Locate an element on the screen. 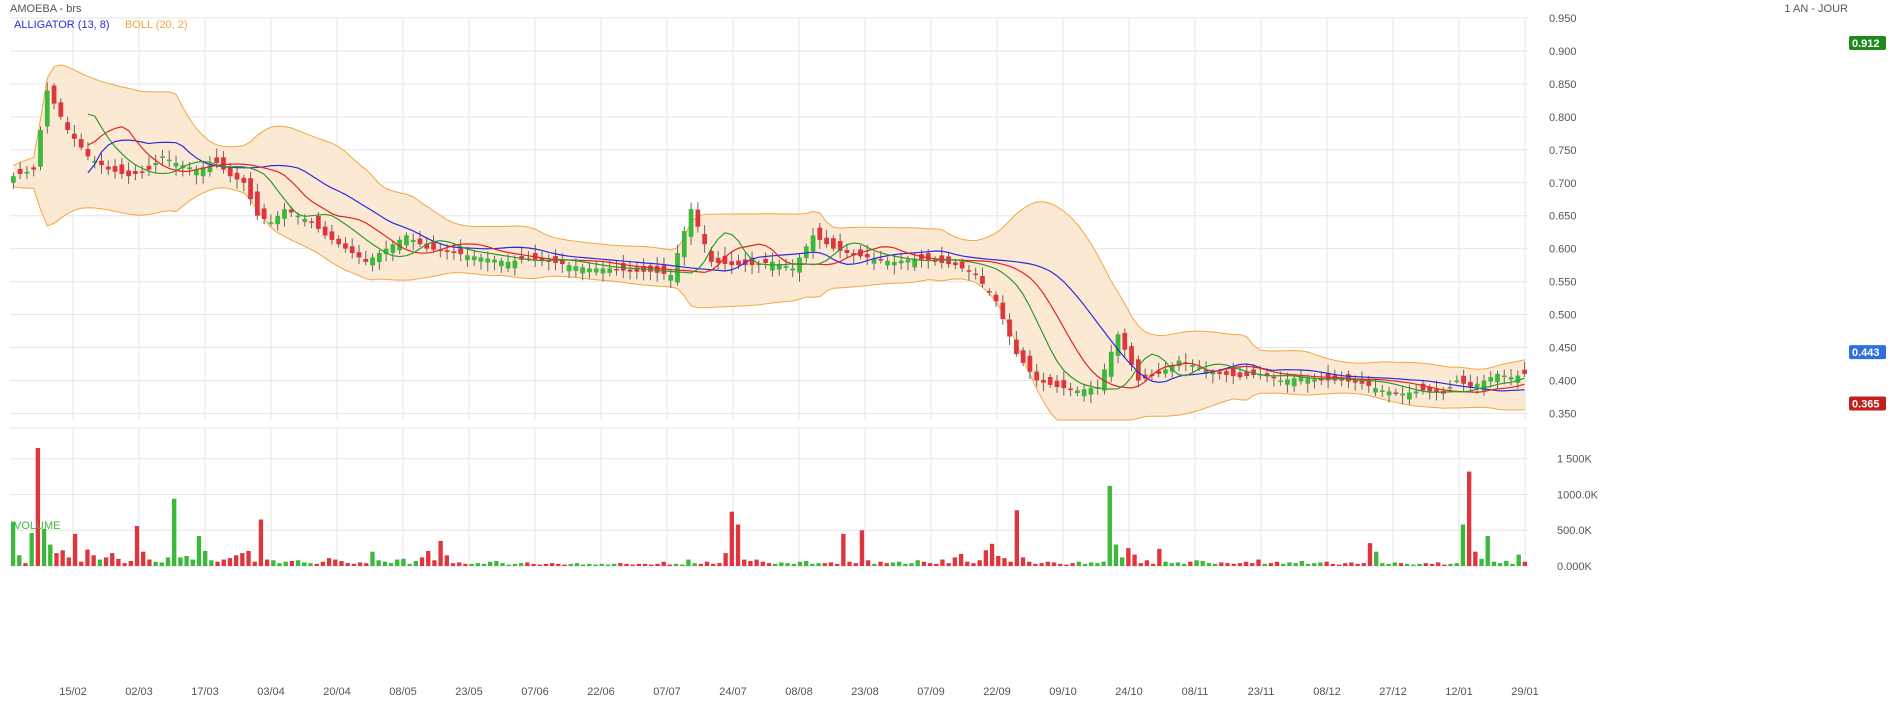 This screenshot has height=701, width=1891. volume-legend: VOLUME is located at coordinates (37, 526).